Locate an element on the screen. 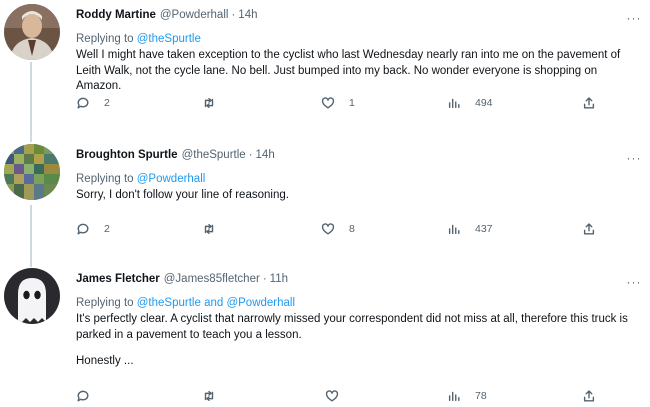  views-count: 494 is located at coordinates (484, 103).